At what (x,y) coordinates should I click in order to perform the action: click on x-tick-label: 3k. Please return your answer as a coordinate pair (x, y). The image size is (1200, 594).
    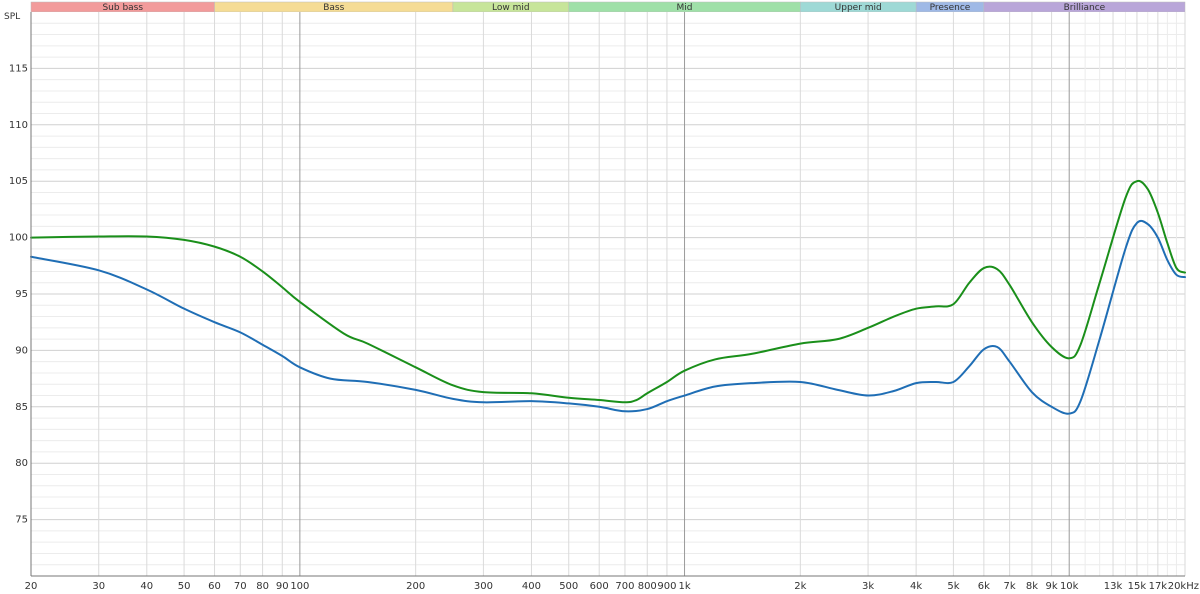
    Looking at the image, I should click on (868, 586).